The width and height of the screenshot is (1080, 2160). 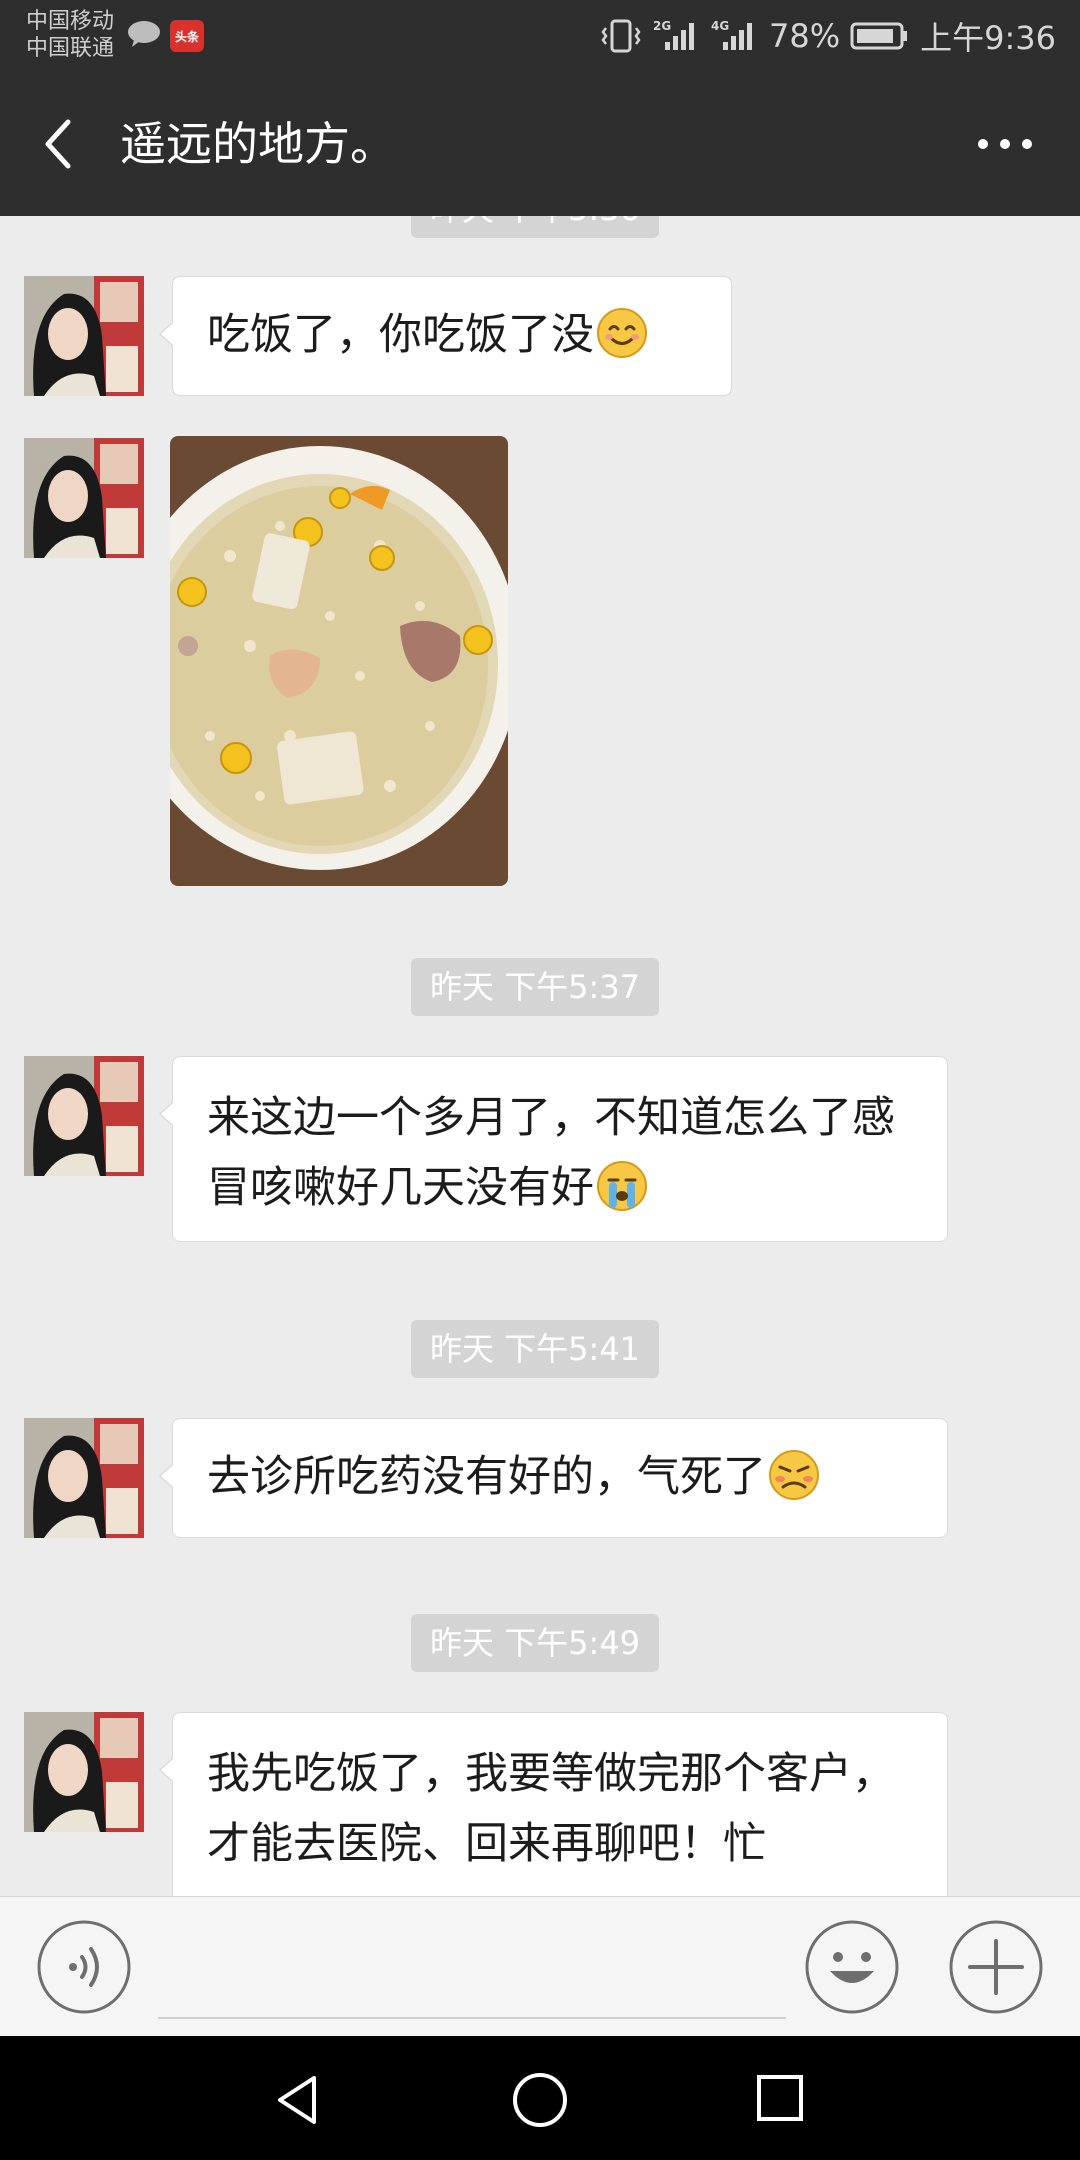 What do you see at coordinates (258, 144) in the screenshot?
I see `chat-title: 遥远的地方。` at bounding box center [258, 144].